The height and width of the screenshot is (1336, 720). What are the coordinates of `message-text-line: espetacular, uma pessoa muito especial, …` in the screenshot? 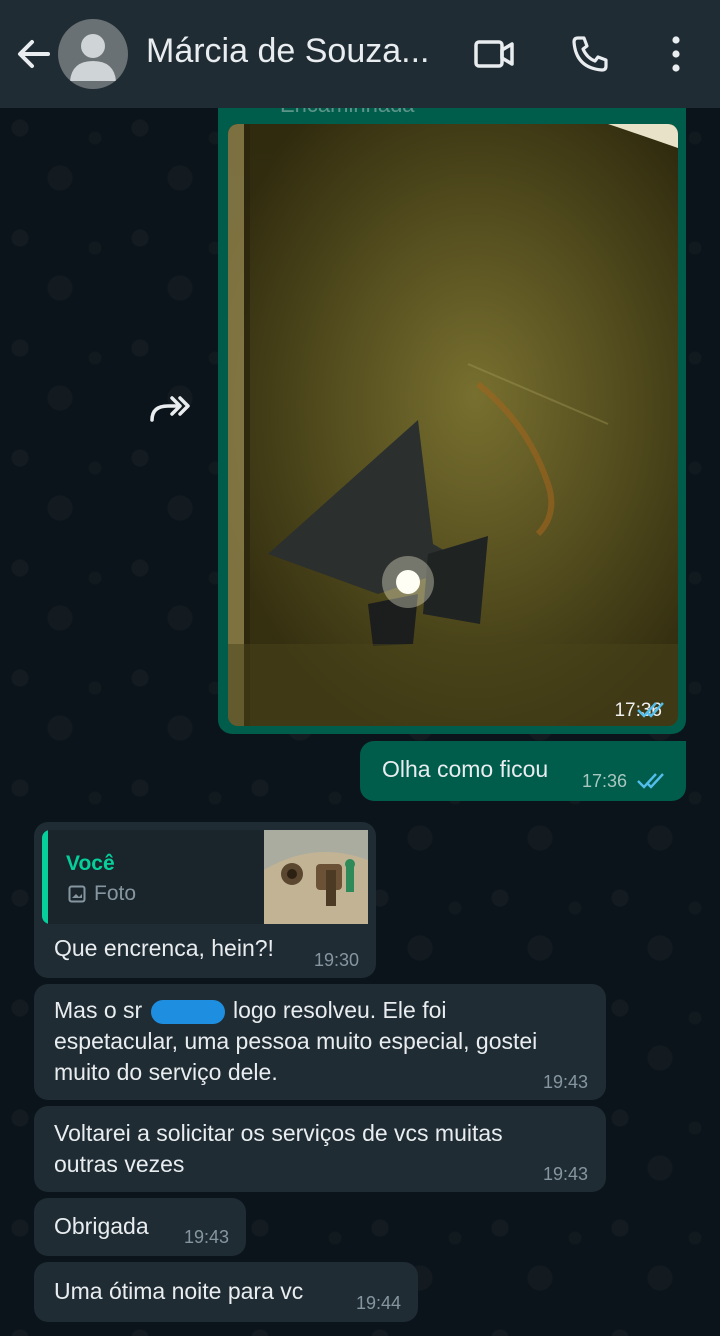 It's located at (296, 1041).